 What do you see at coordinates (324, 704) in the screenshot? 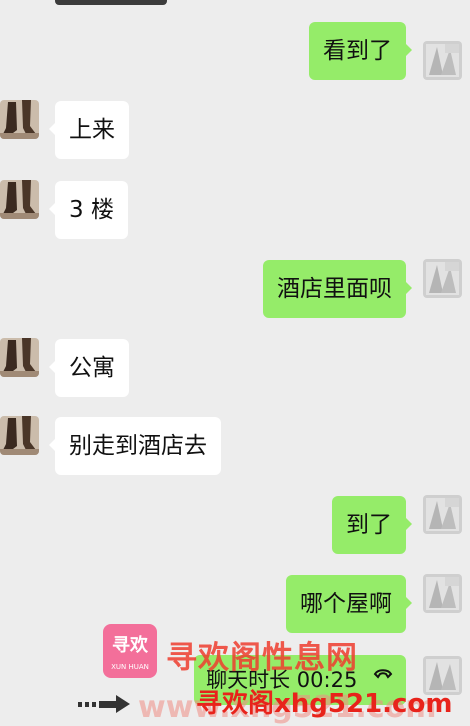
I see `watermark-site: 寻欢阁xhg521.com` at bounding box center [324, 704].